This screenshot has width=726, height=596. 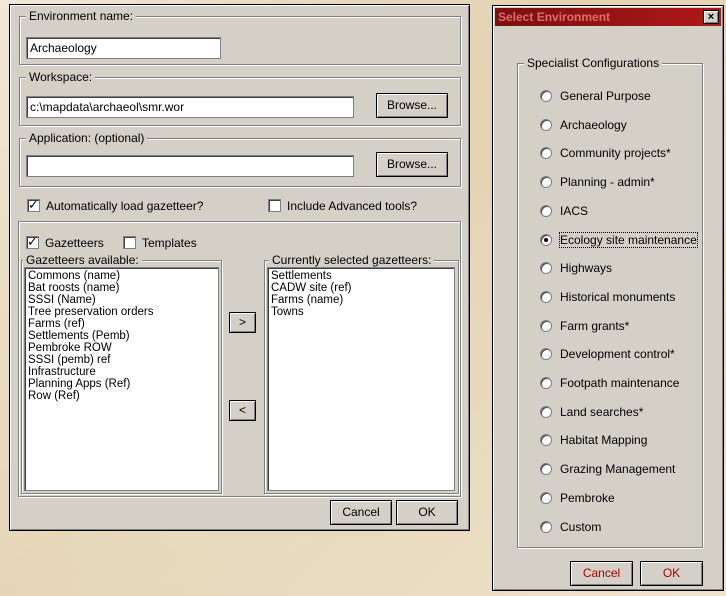 I want to click on application-input, so click(x=190, y=166).